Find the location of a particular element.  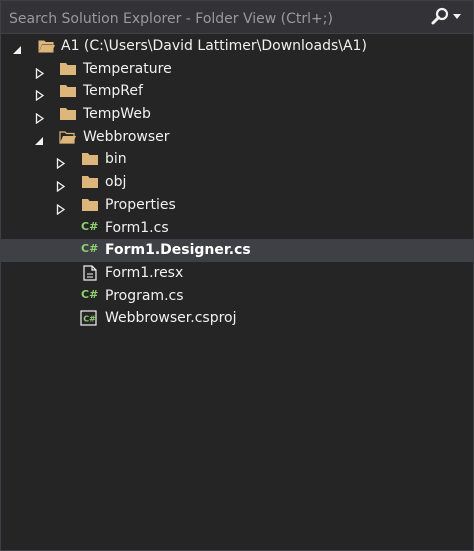

tree-item-temperature: Temperature is located at coordinates (237, 69).